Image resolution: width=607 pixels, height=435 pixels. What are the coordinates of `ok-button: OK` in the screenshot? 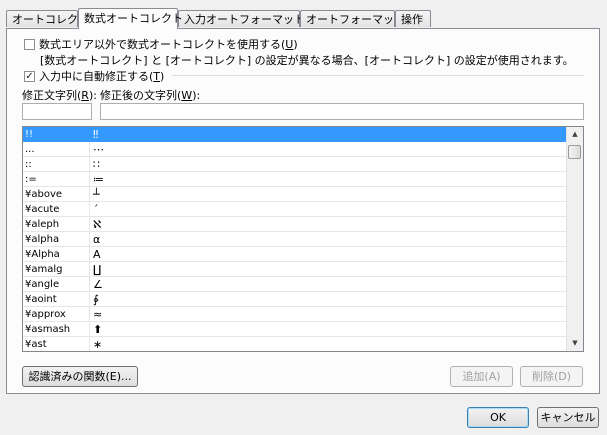 It's located at (498, 417).